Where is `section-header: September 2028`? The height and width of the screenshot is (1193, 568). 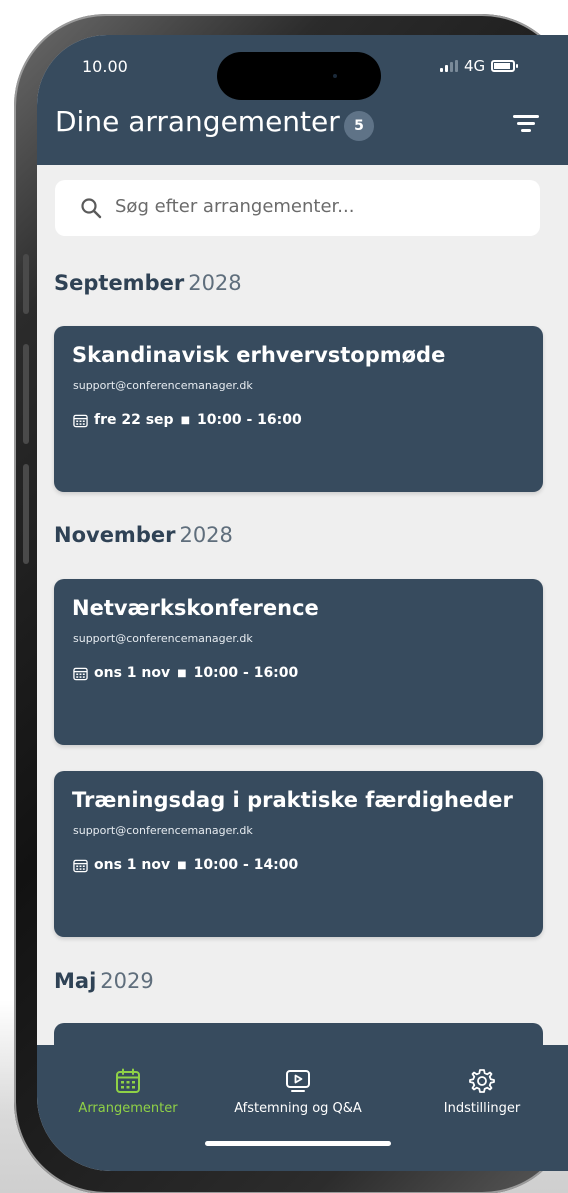
section-header: September 2028 is located at coordinates (148, 283).